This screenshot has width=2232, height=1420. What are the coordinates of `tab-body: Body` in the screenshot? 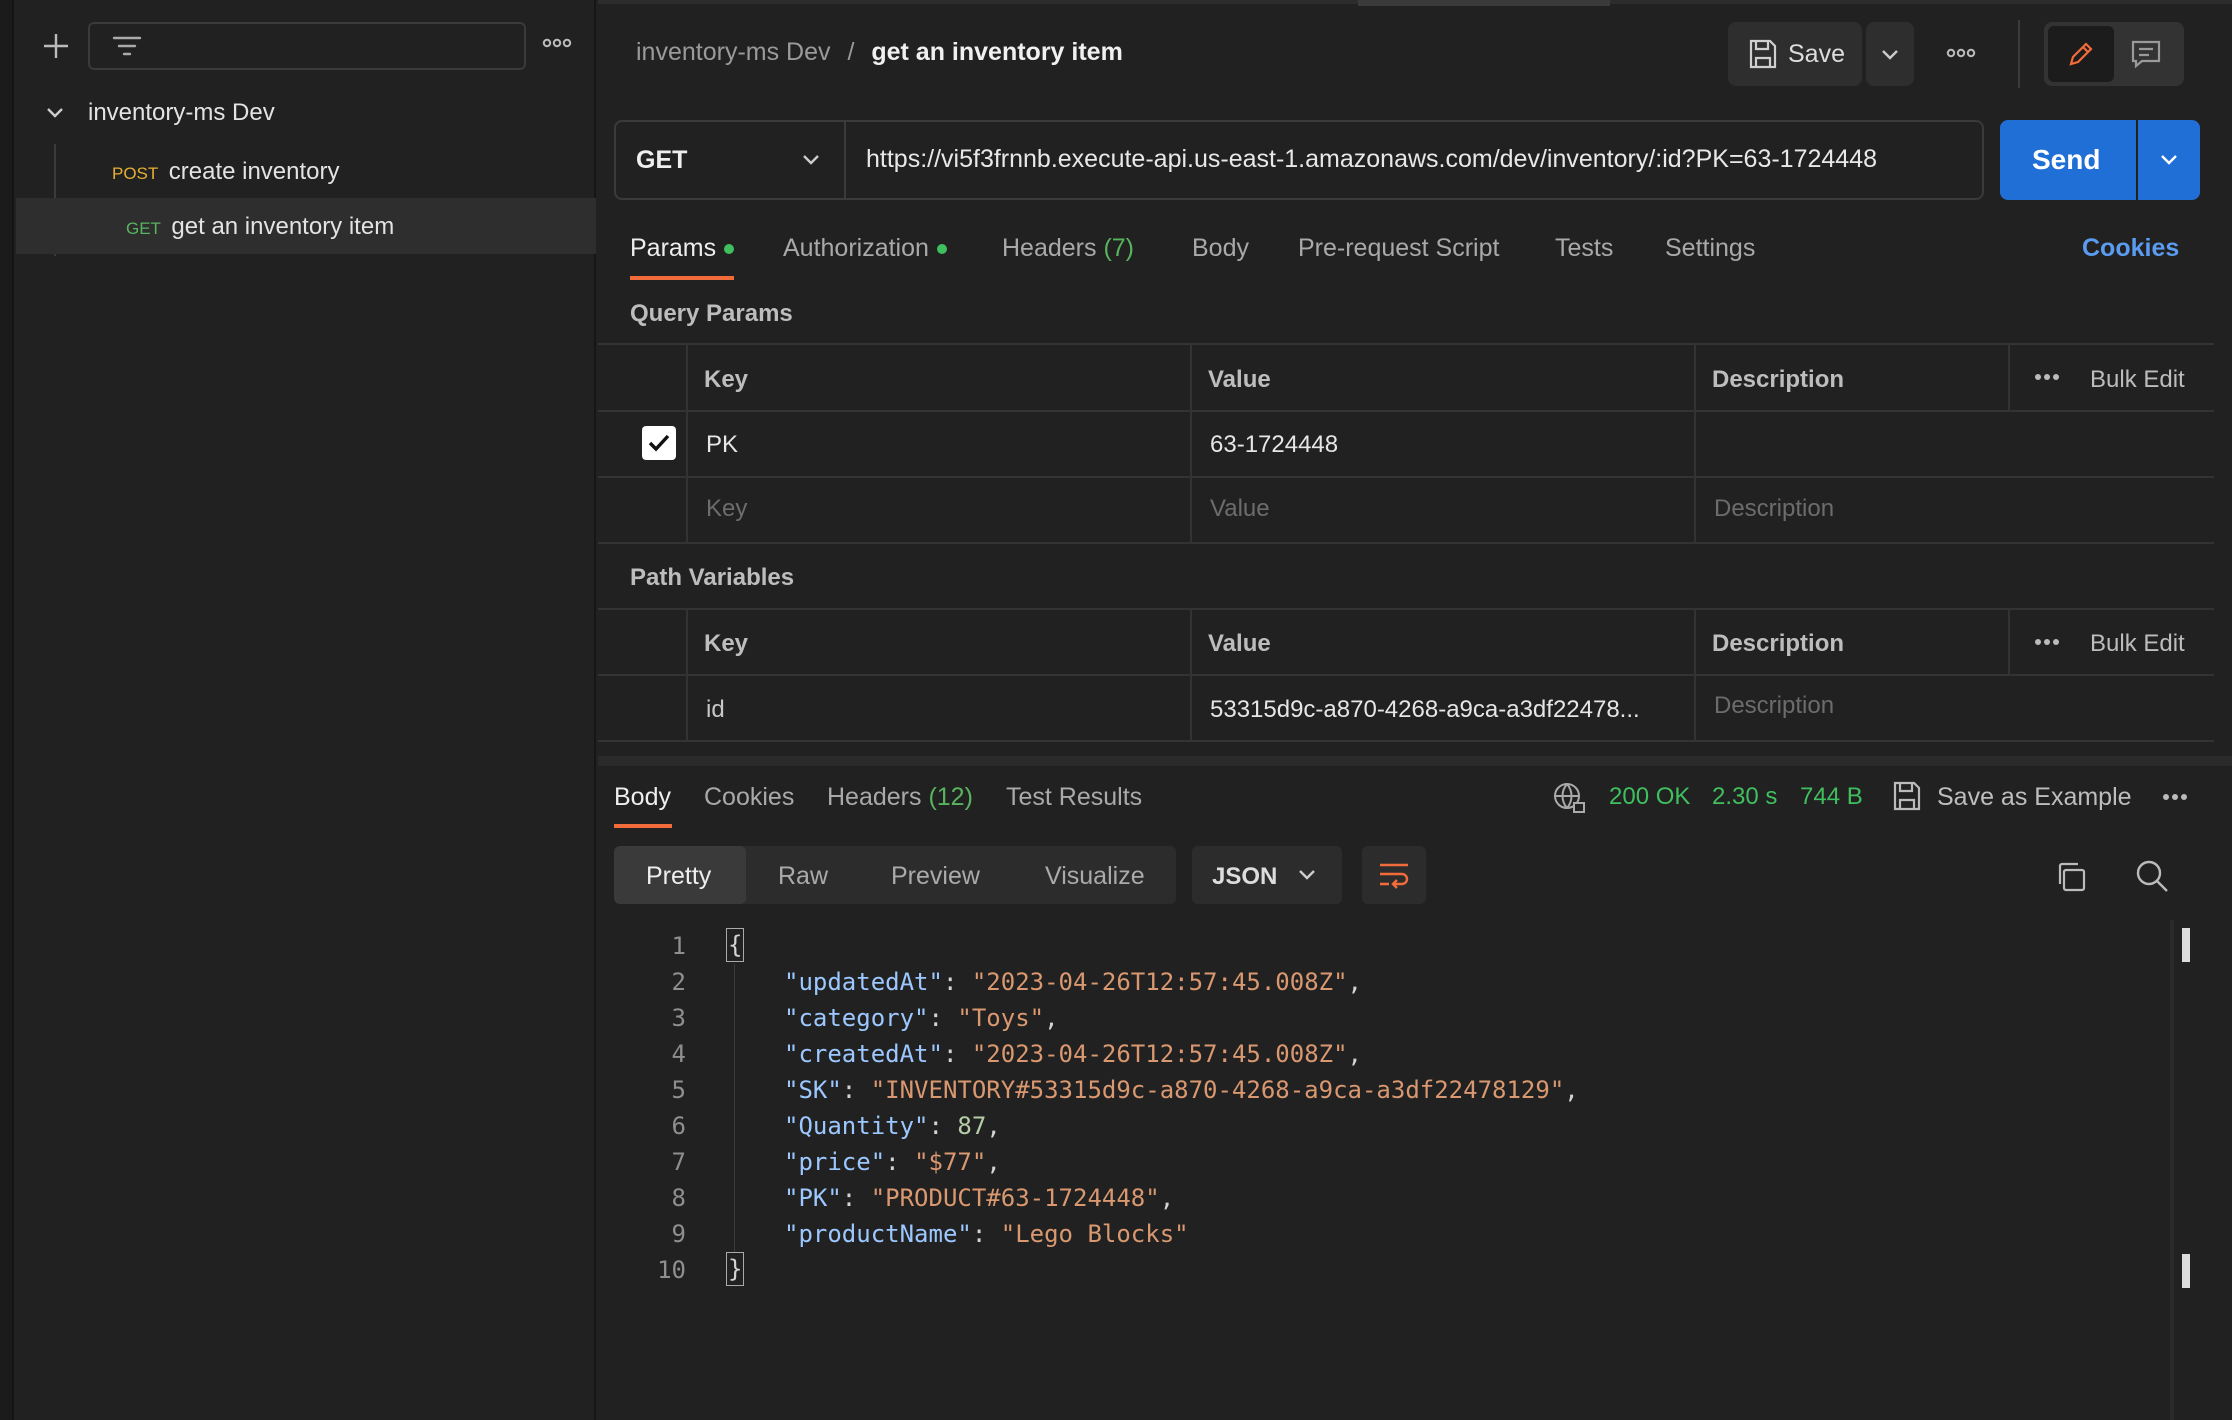 It's located at (1220, 248).